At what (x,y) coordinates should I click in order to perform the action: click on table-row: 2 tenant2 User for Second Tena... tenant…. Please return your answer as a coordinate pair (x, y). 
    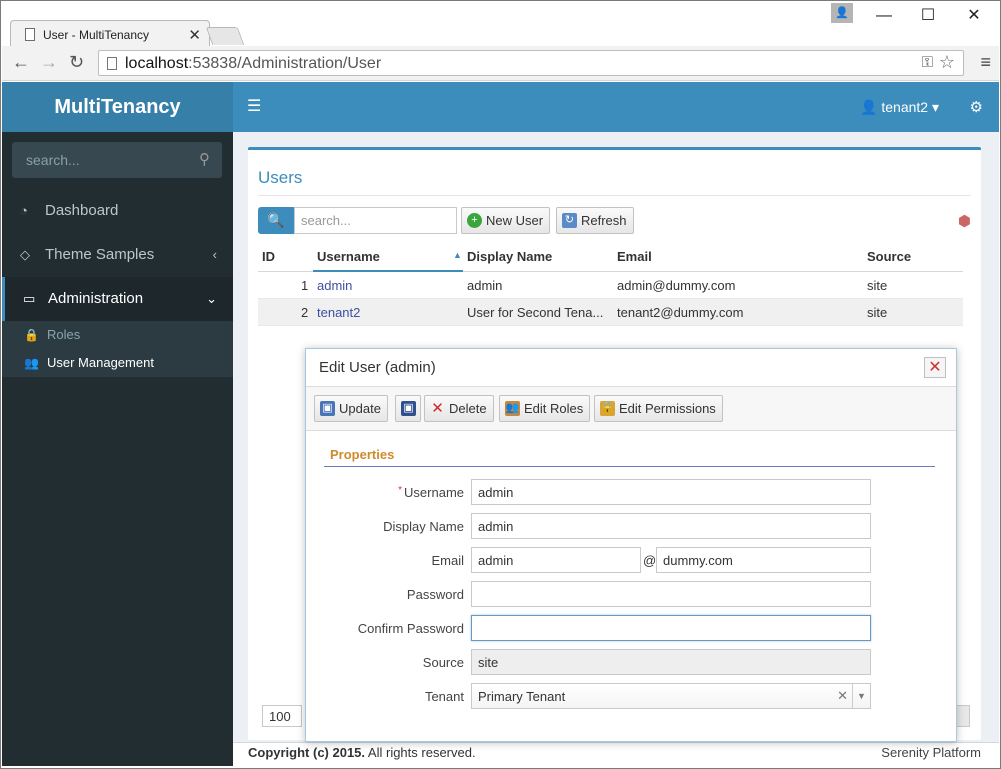
    Looking at the image, I should click on (610, 312).